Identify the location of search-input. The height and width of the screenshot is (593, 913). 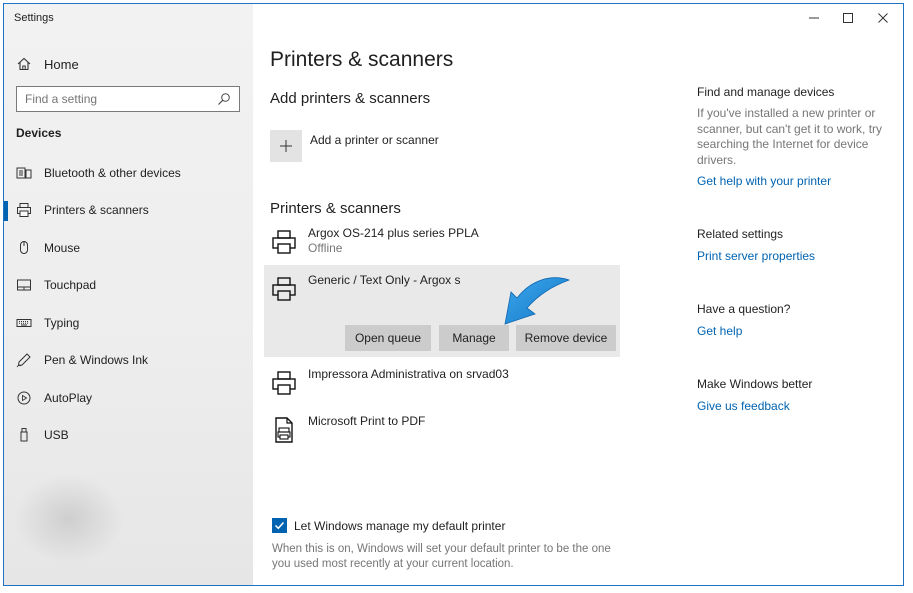
(121, 99).